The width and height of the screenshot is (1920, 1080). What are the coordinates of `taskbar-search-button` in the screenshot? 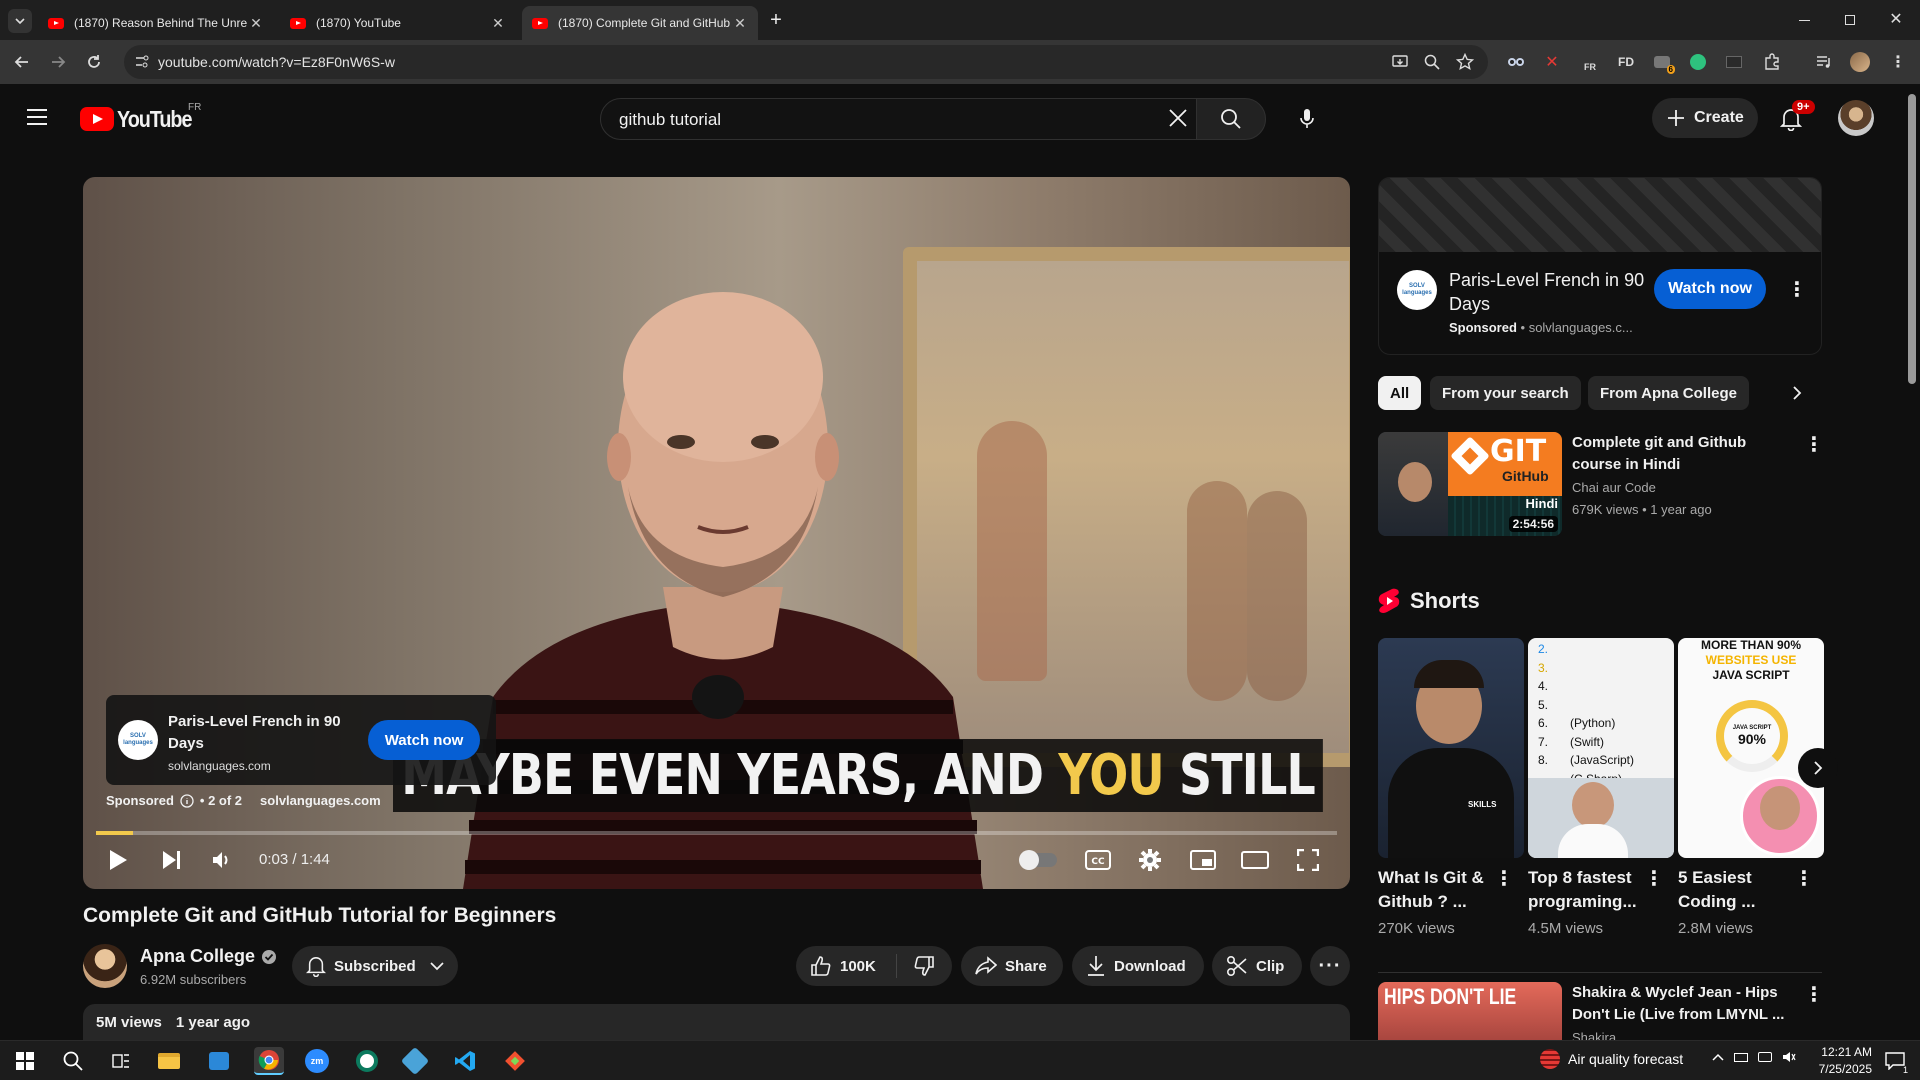 It's located at (73, 1061).